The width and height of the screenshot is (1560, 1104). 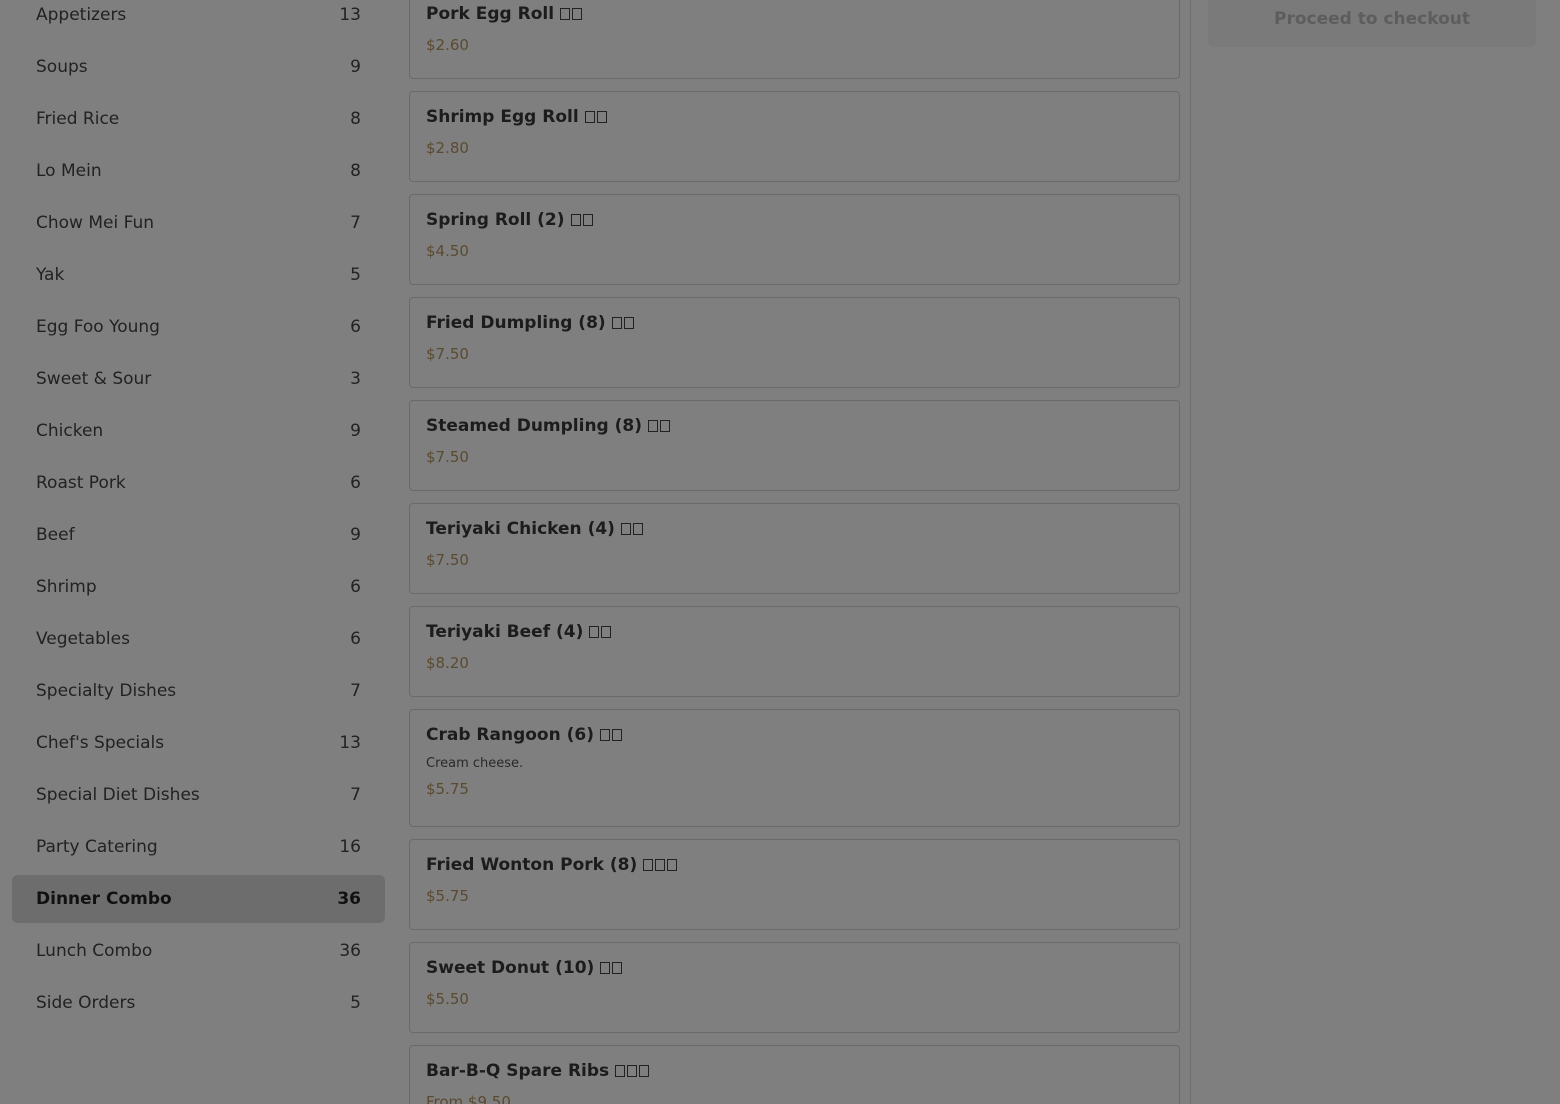 What do you see at coordinates (198, 535) in the screenshot?
I see `sidebar-item-beef: Beef 9` at bounding box center [198, 535].